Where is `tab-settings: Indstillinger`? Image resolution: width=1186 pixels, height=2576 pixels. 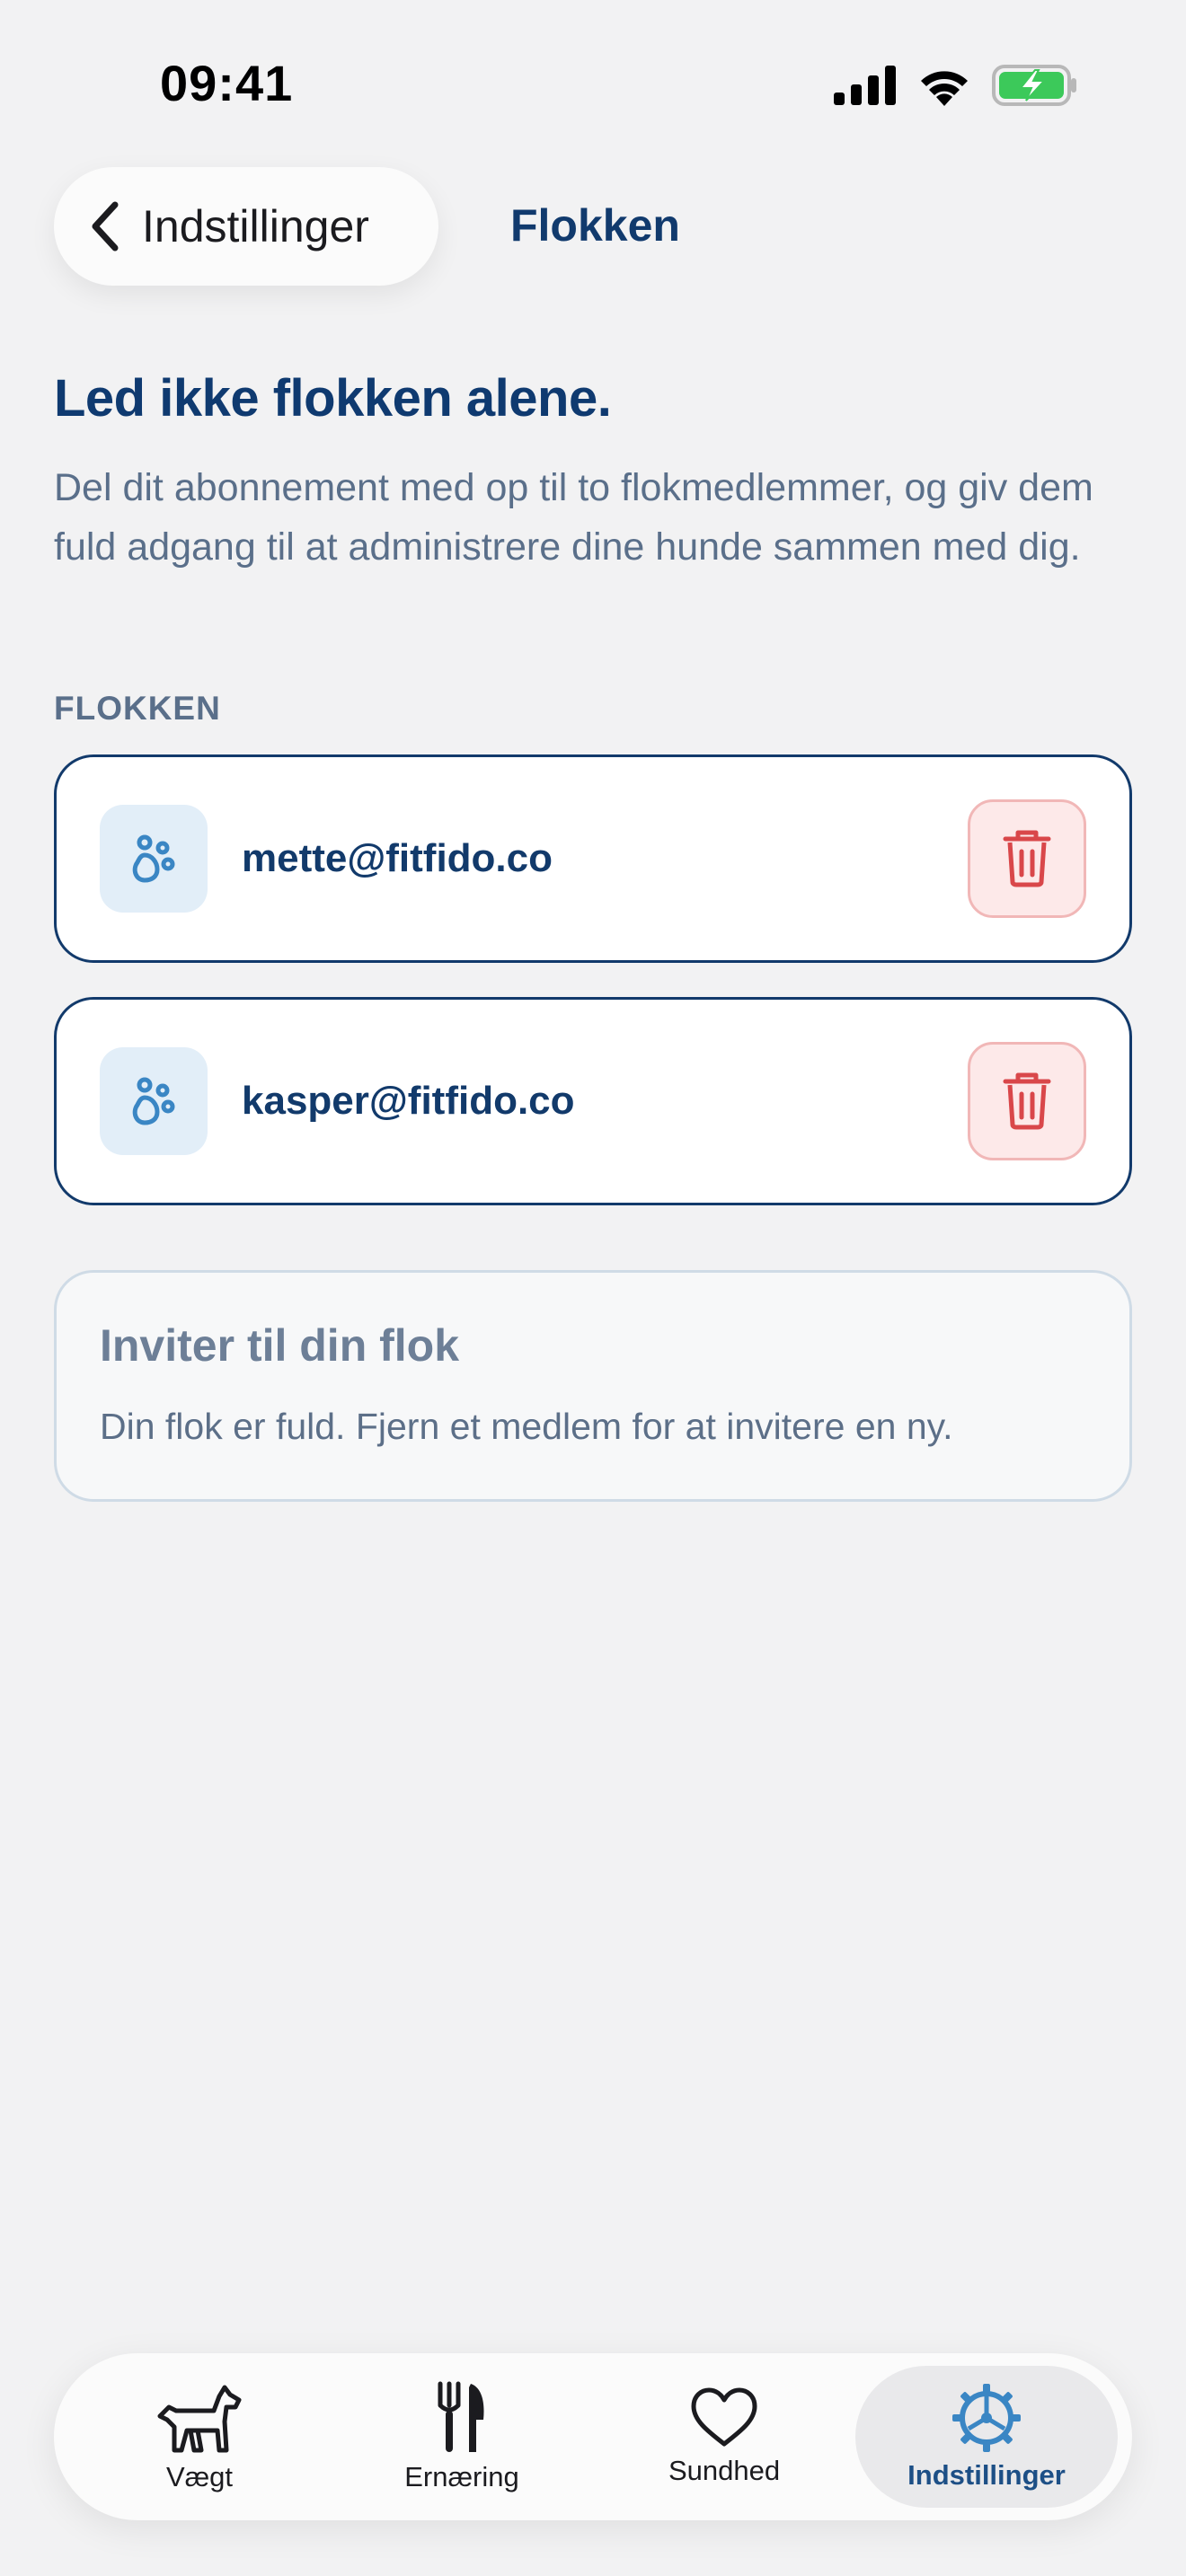 tab-settings: Indstillinger is located at coordinates (986, 2437).